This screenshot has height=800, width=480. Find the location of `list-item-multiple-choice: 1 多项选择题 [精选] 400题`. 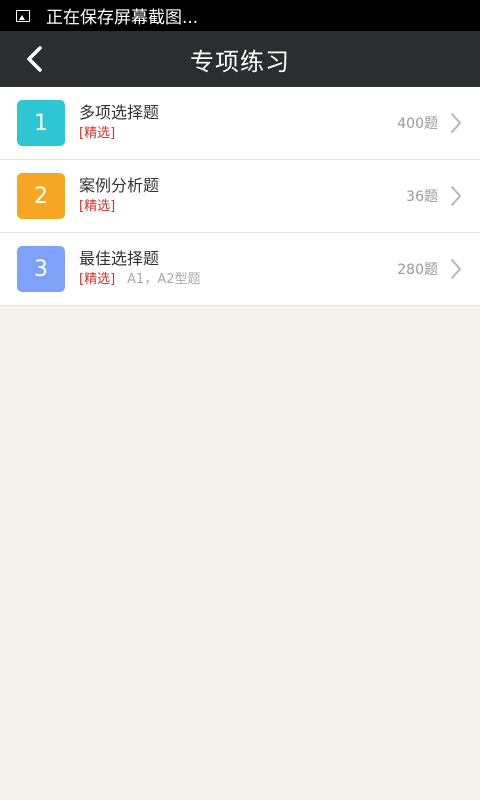

list-item-multiple-choice: 1 多项选择题 [精选] 400题 is located at coordinates (240, 123).